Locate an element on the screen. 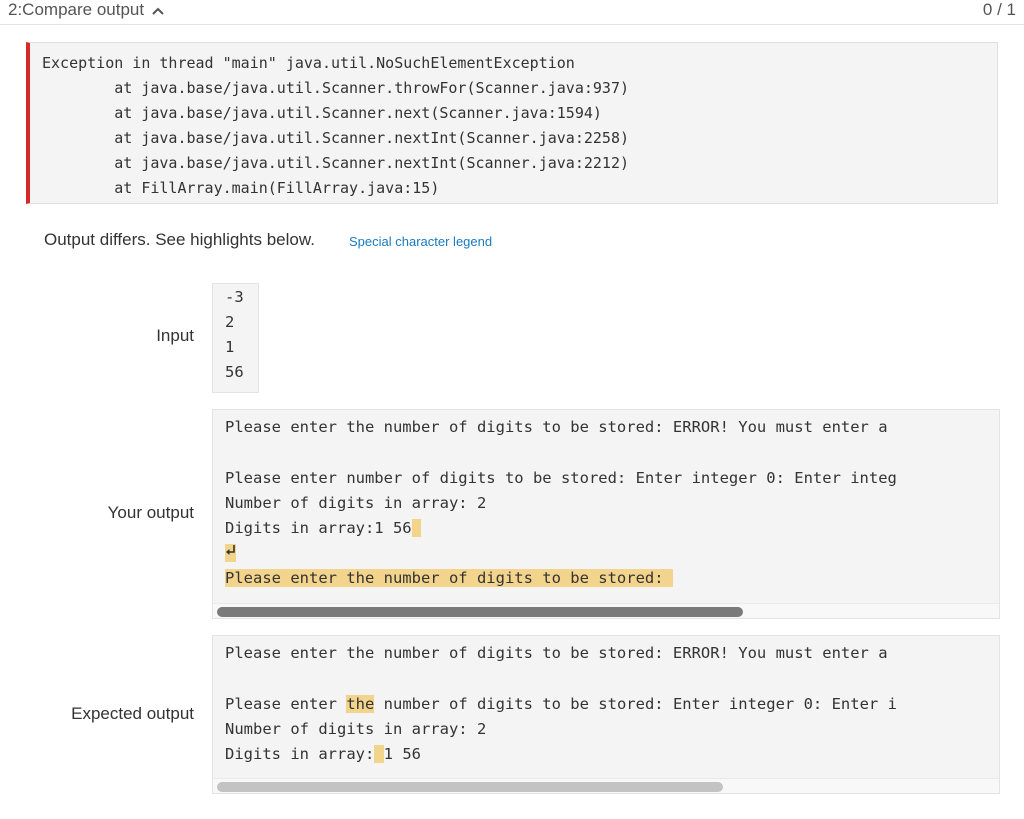 This screenshot has width=1024, height=819. score: 0 / 1 is located at coordinates (999, 9).